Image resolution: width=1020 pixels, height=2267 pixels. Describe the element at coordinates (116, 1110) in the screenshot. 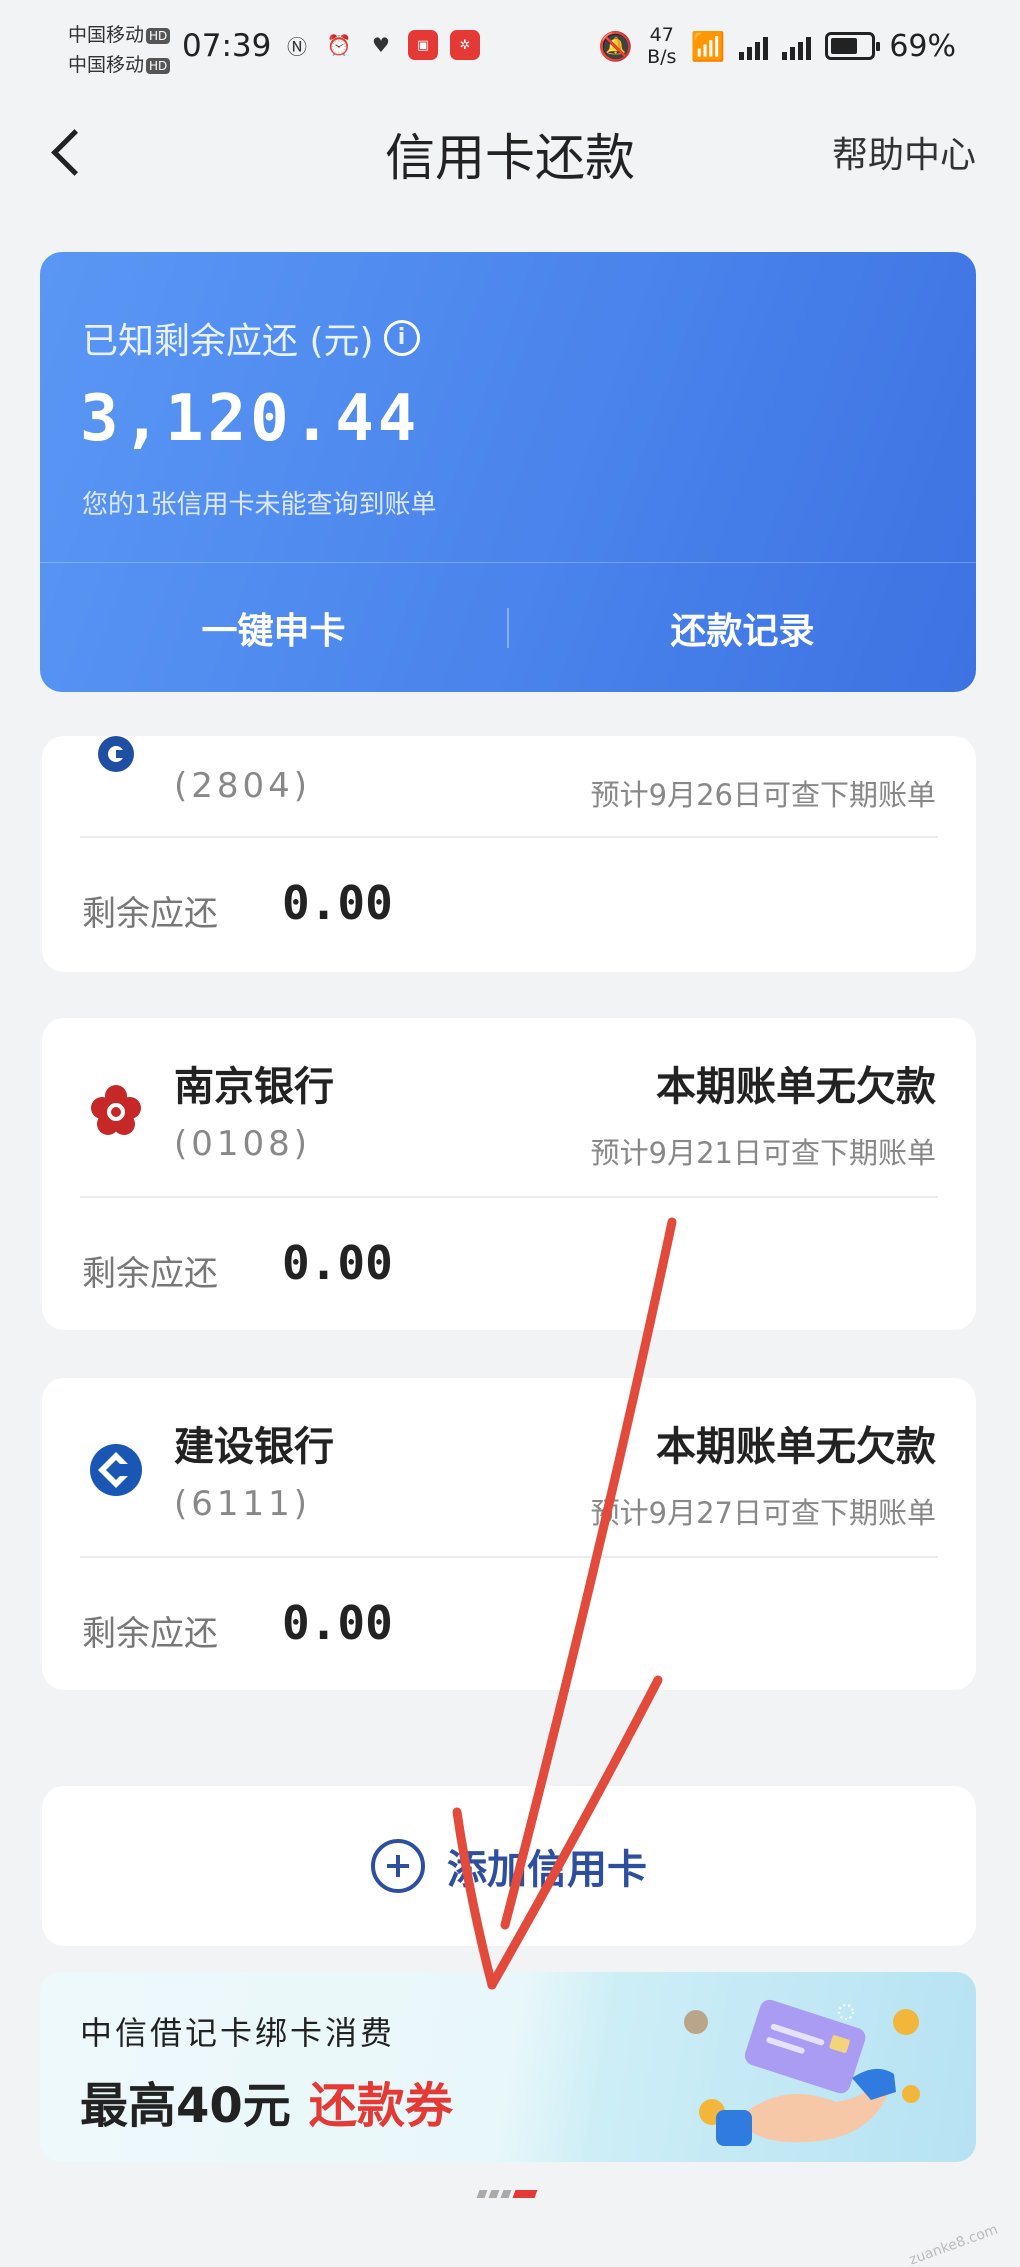

I see `bank-of-nanjing-logo-icon` at that location.